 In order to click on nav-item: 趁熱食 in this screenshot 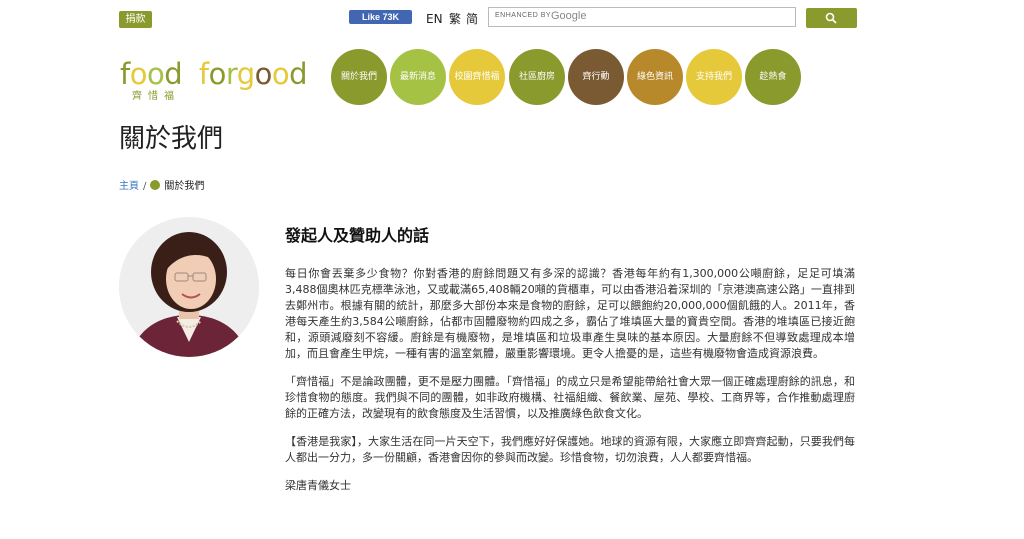, I will do `click(773, 77)`.